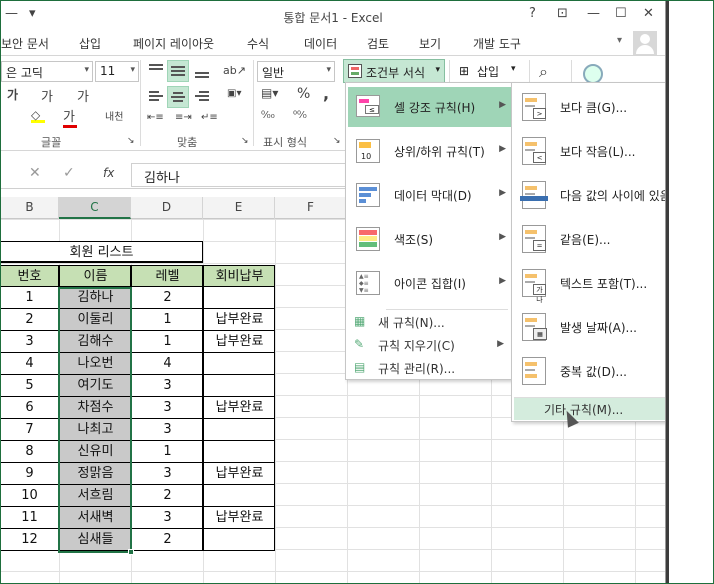  I want to click on column-header-f: F, so click(311, 208).